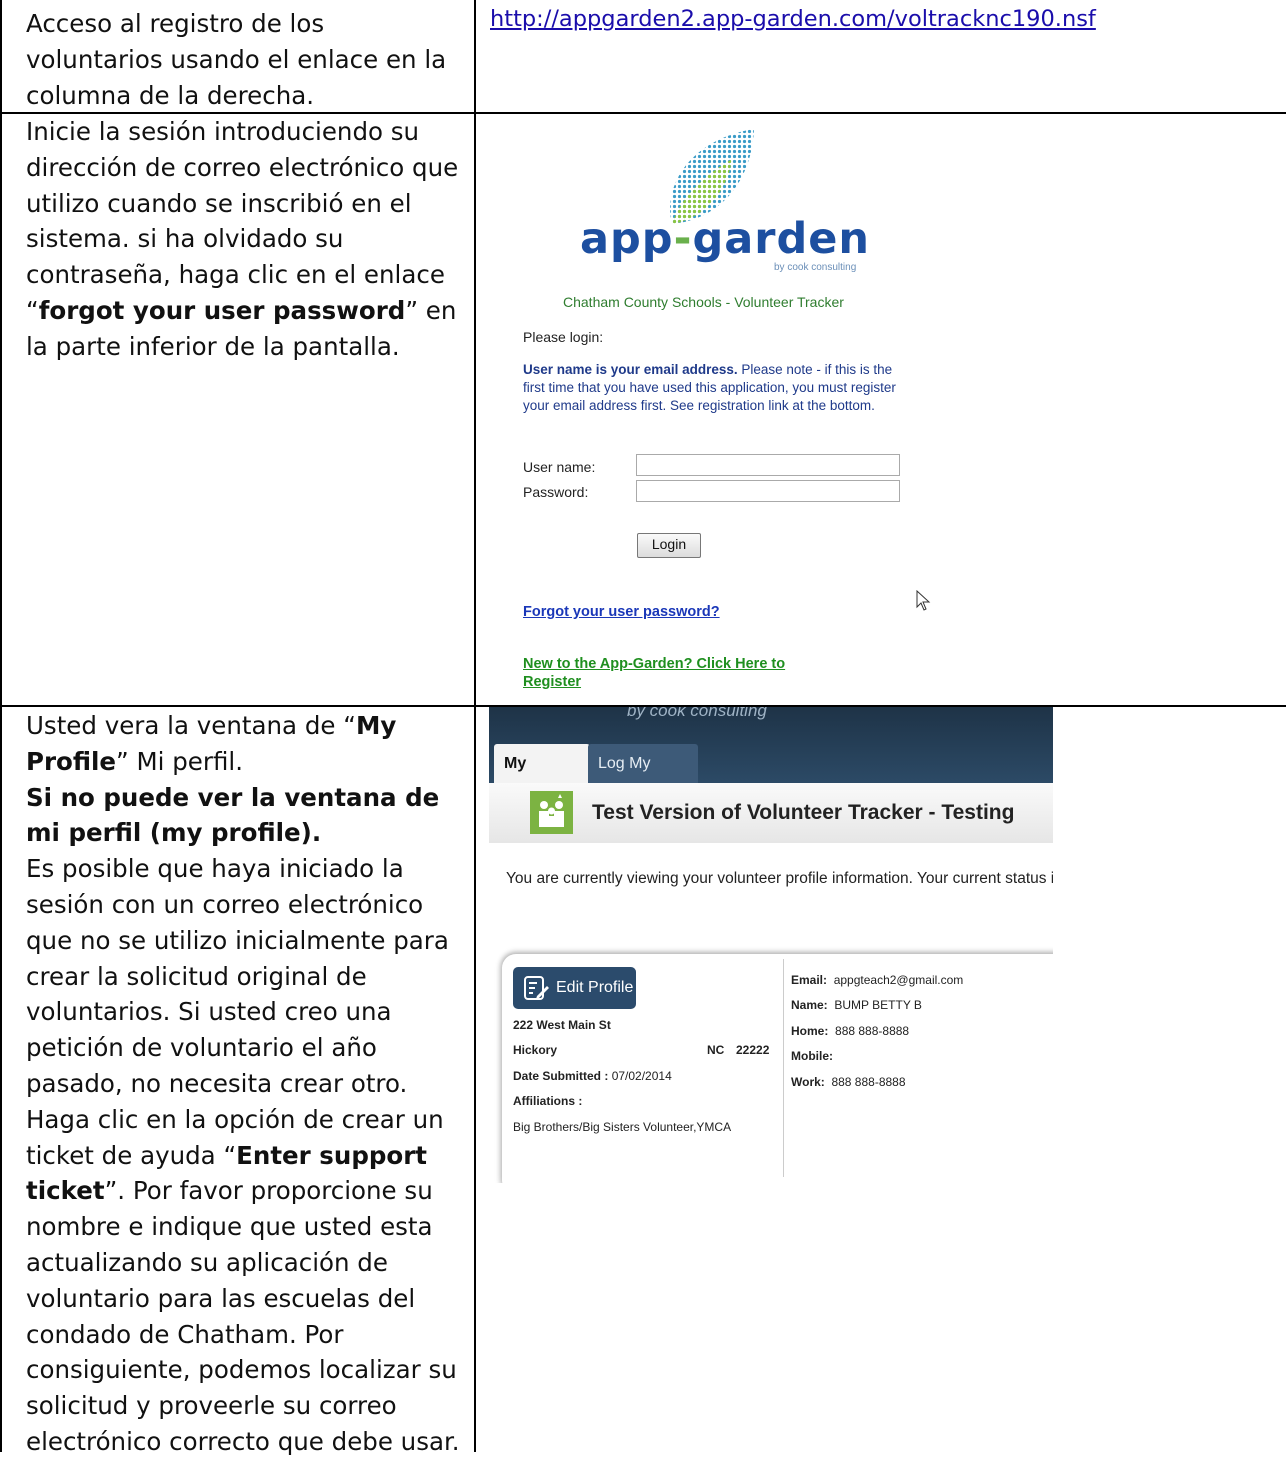 This screenshot has height=1460, width=1286. What do you see at coordinates (815, 267) in the screenshot?
I see `byline: by cook consulting` at bounding box center [815, 267].